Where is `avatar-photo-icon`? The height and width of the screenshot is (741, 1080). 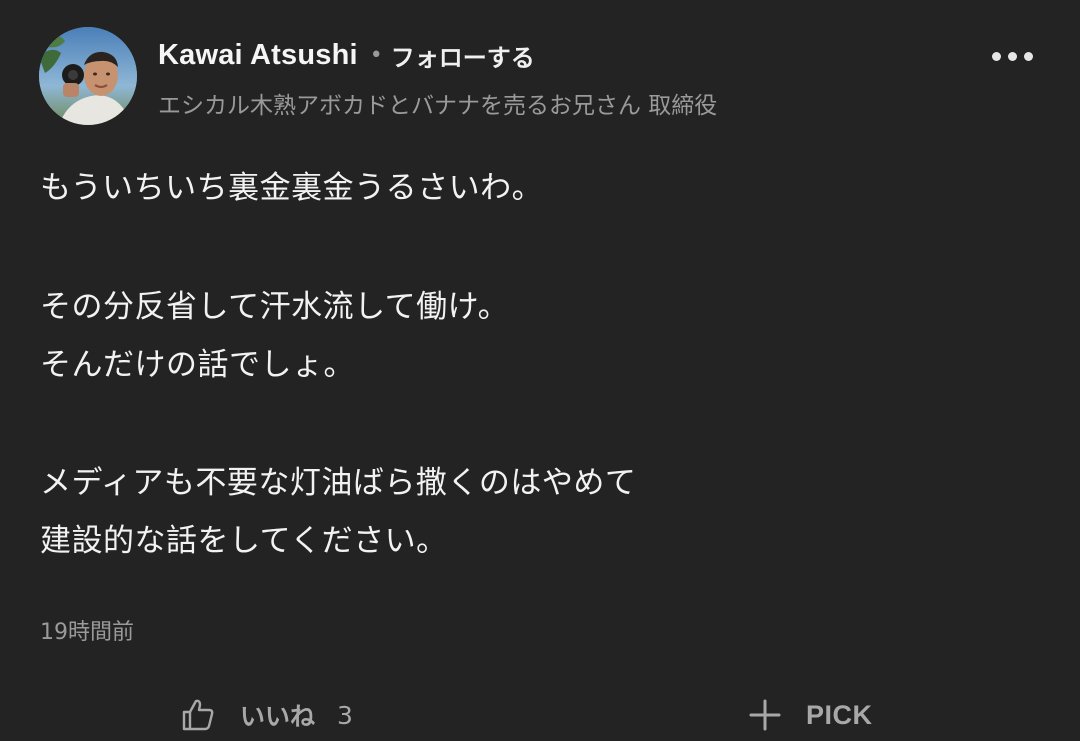 avatar-photo-icon is located at coordinates (88, 76).